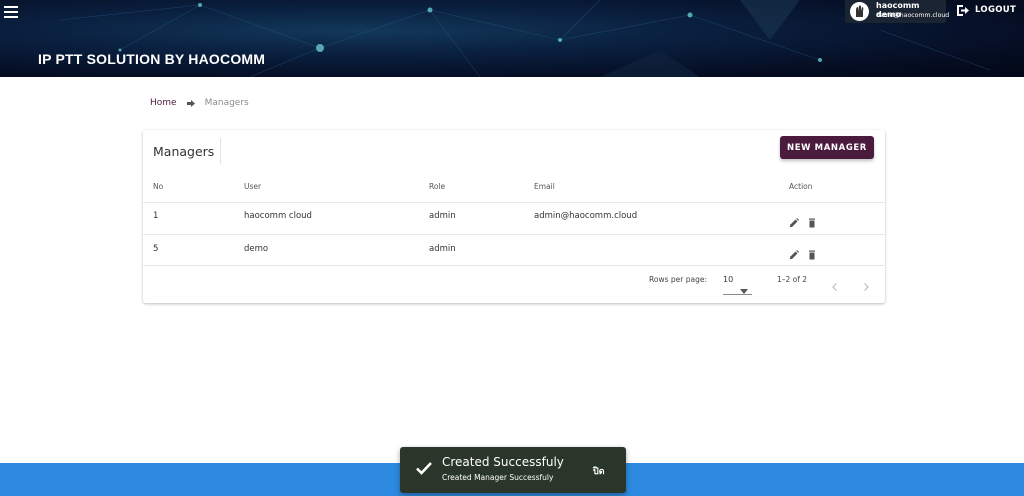 The height and width of the screenshot is (496, 1024). I want to click on card-title: Managers, so click(184, 151).